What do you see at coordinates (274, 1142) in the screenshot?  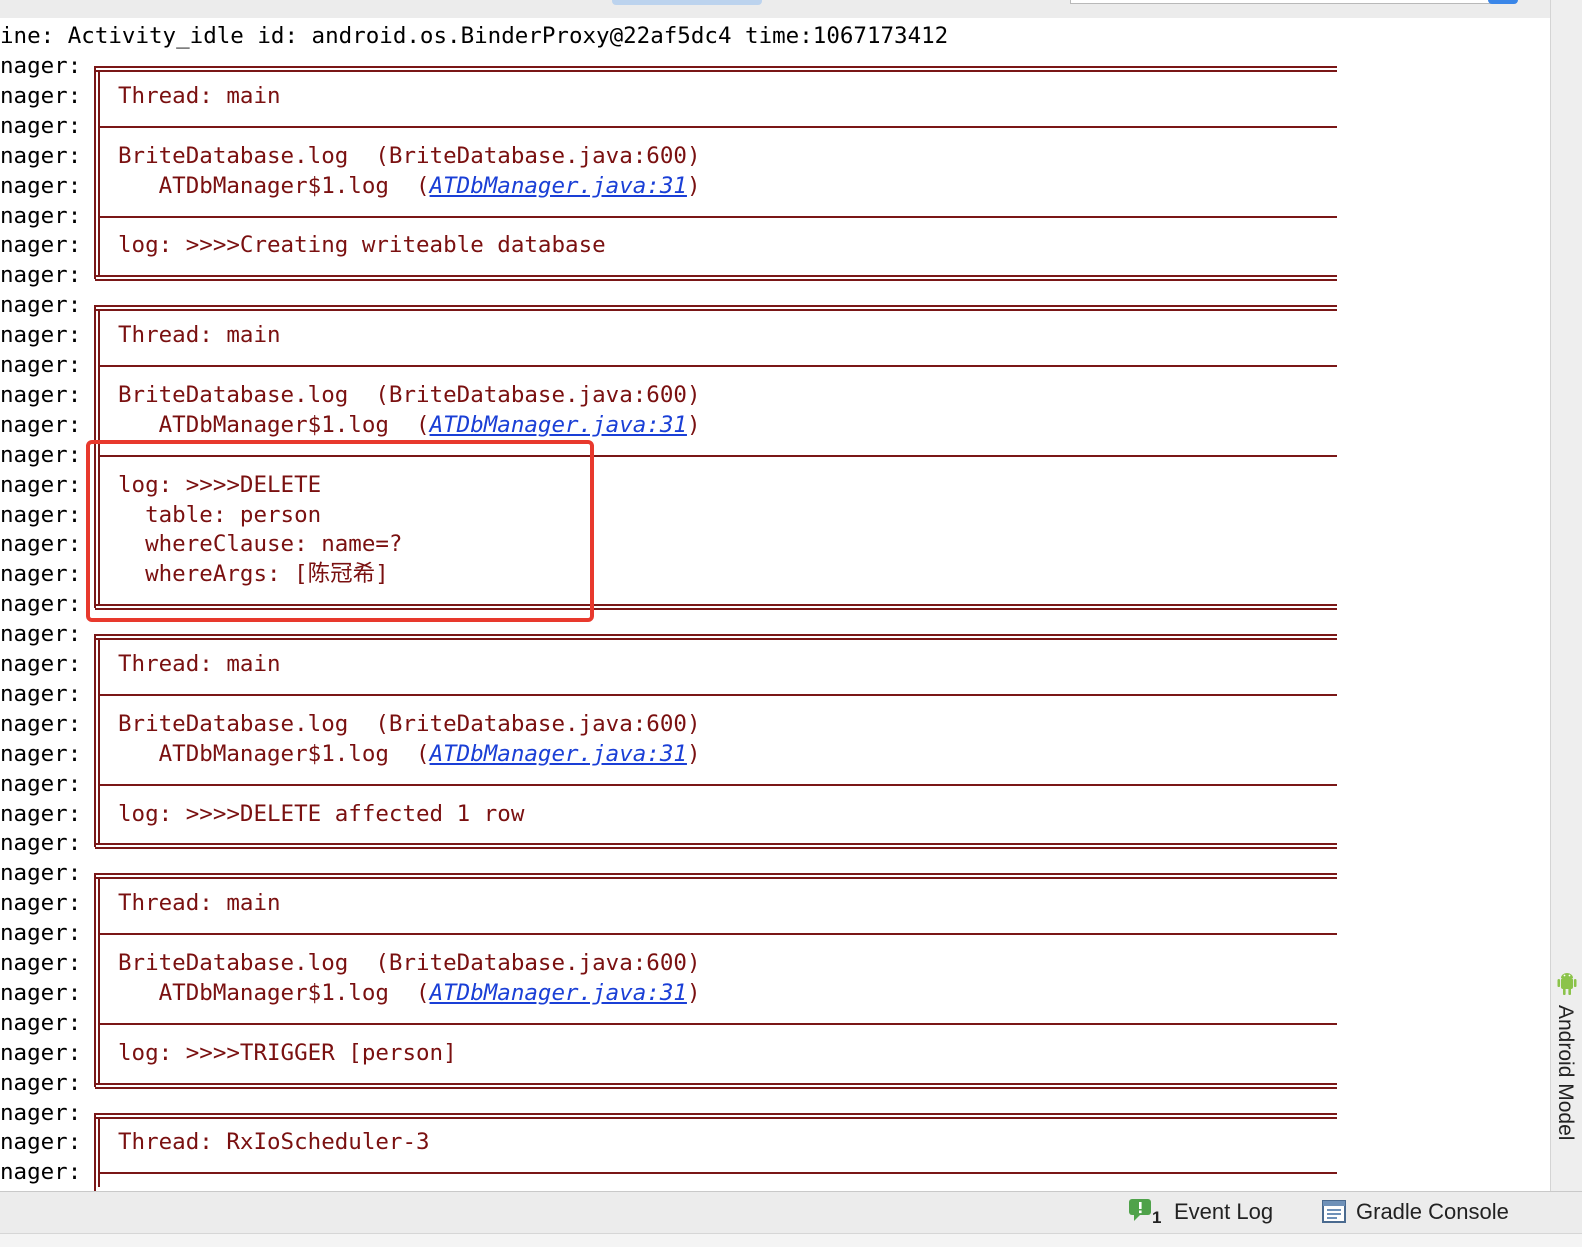 I see `thread-label: Thread: RxIoScheduler-3` at bounding box center [274, 1142].